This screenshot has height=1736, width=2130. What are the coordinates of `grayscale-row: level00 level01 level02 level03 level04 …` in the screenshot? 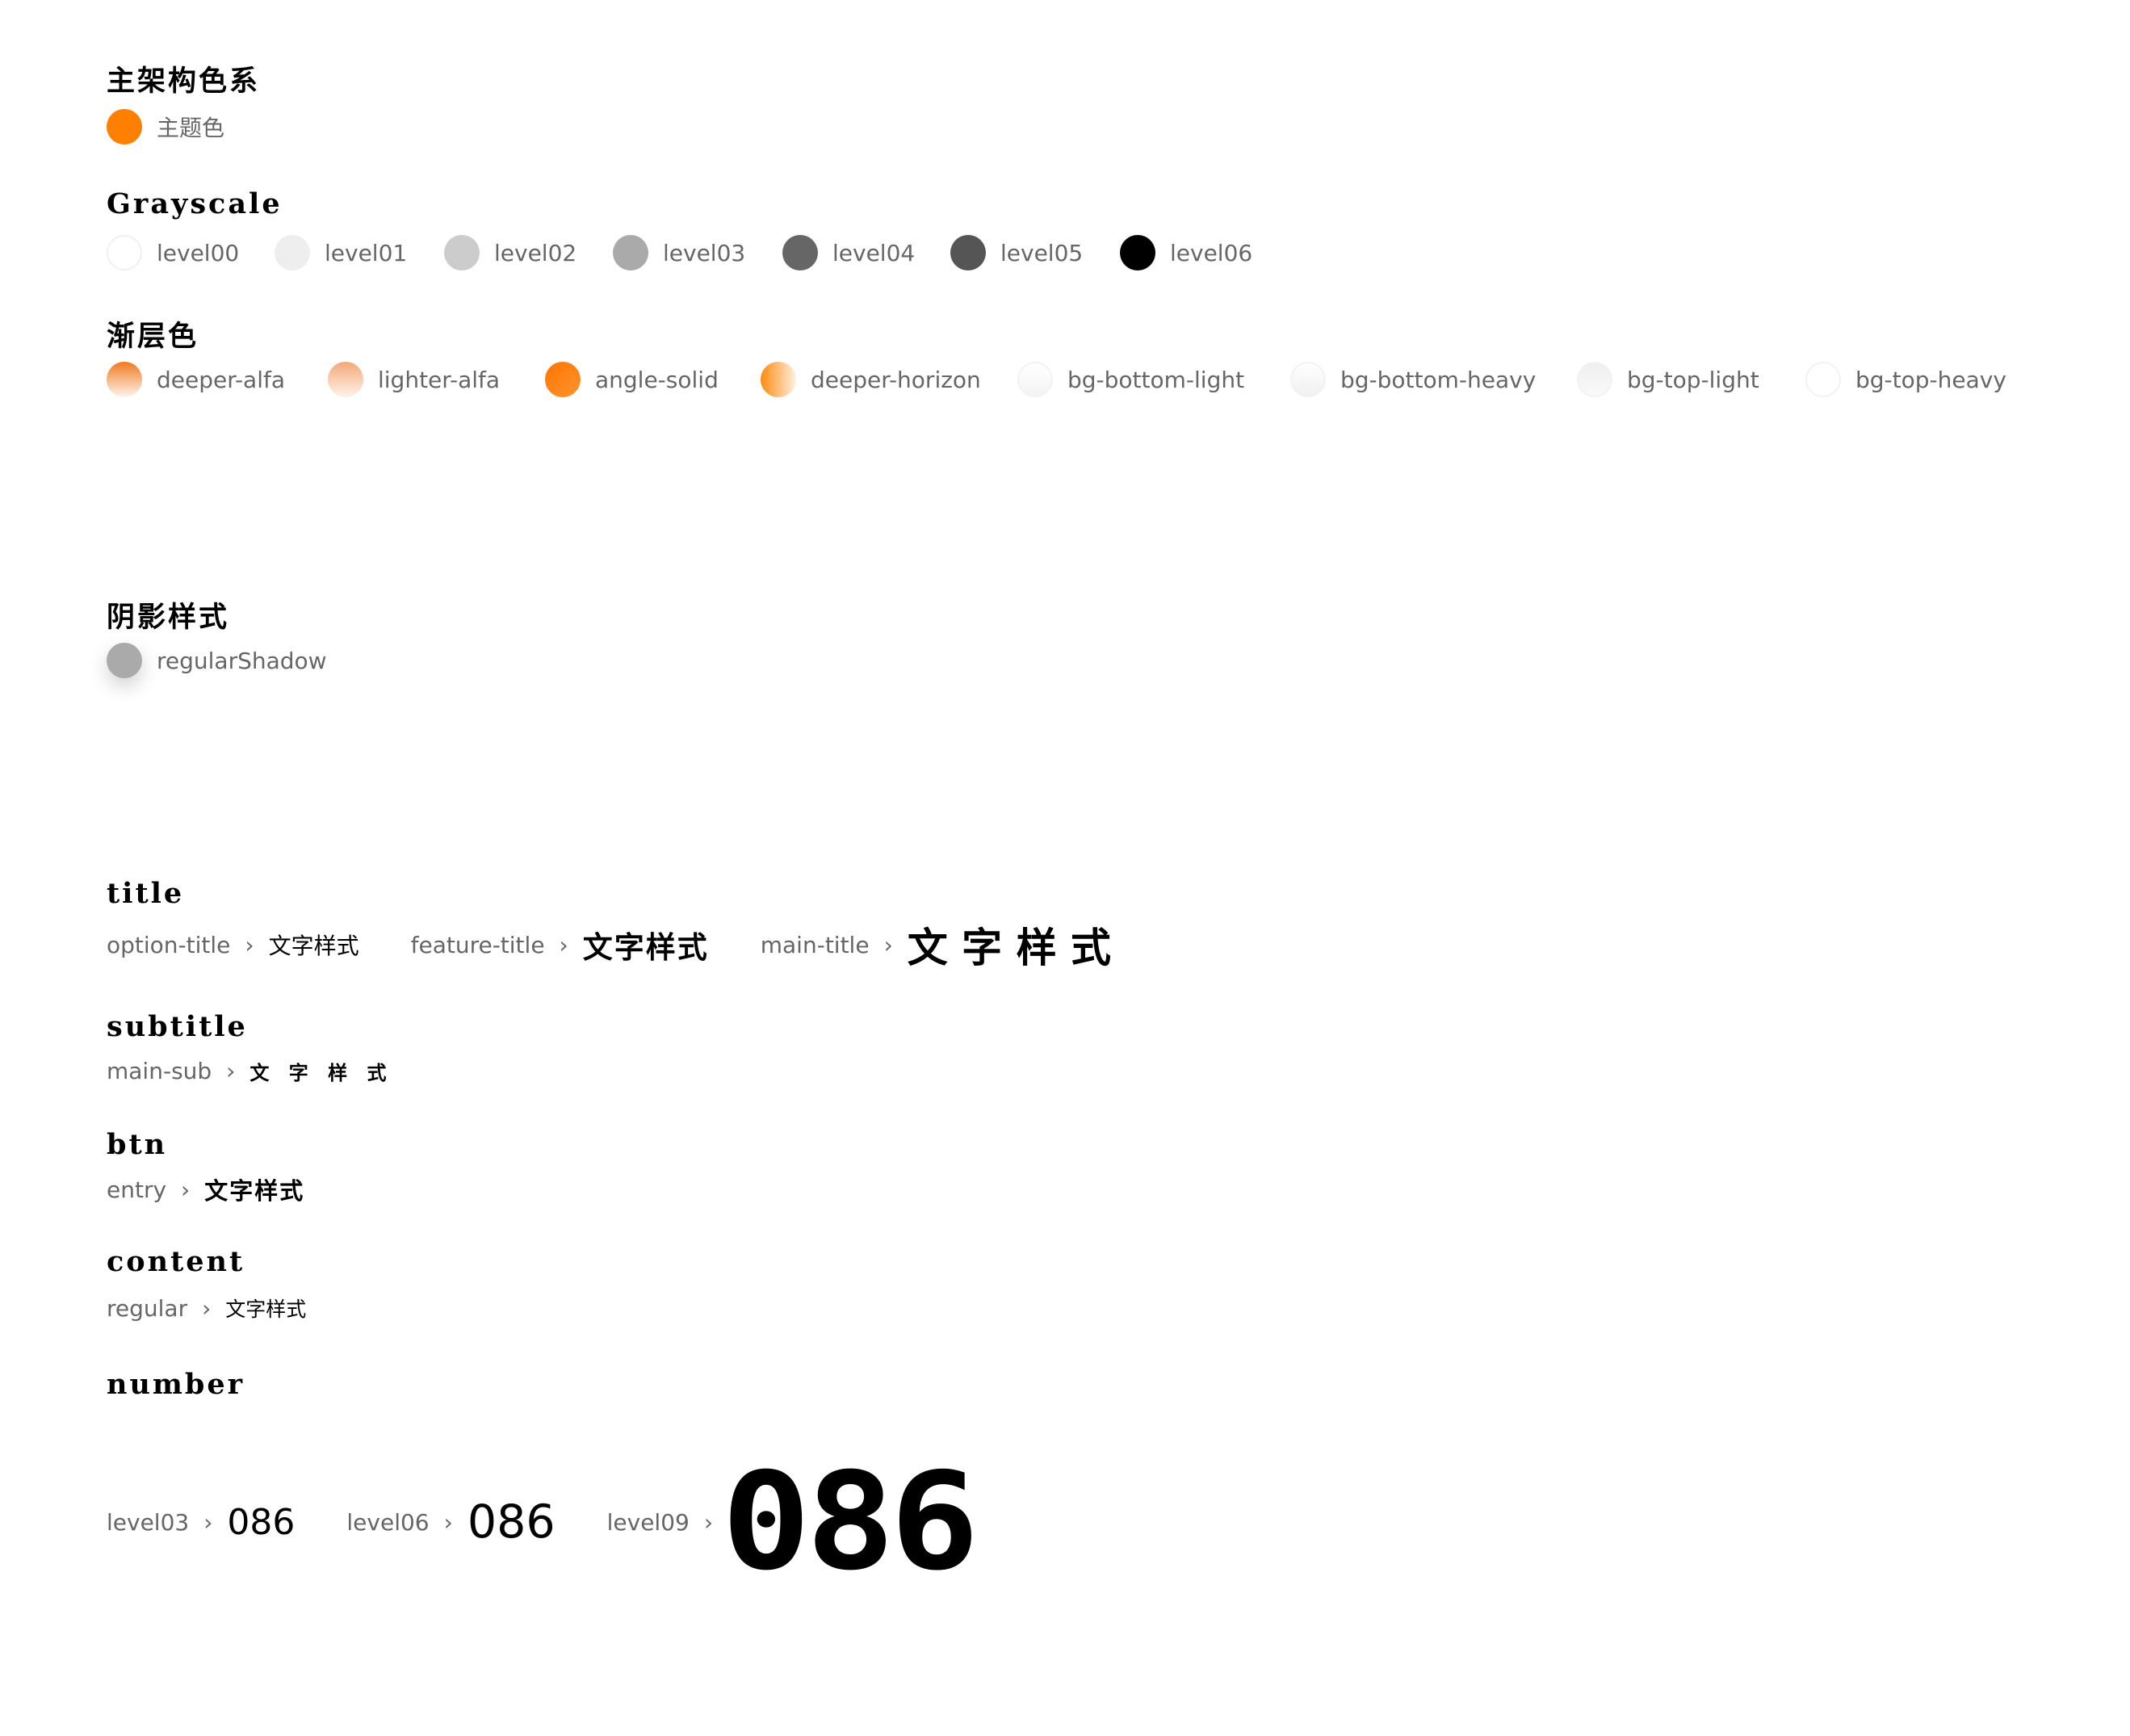 It's located at (679, 253).